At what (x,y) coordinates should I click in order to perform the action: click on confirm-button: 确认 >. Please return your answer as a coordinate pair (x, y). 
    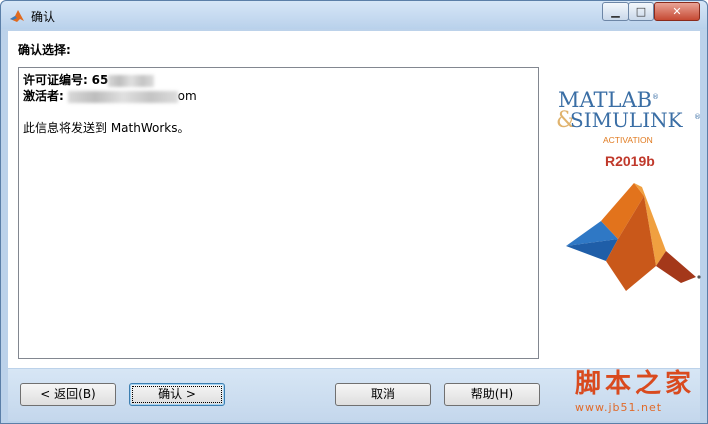
    Looking at the image, I should click on (177, 394).